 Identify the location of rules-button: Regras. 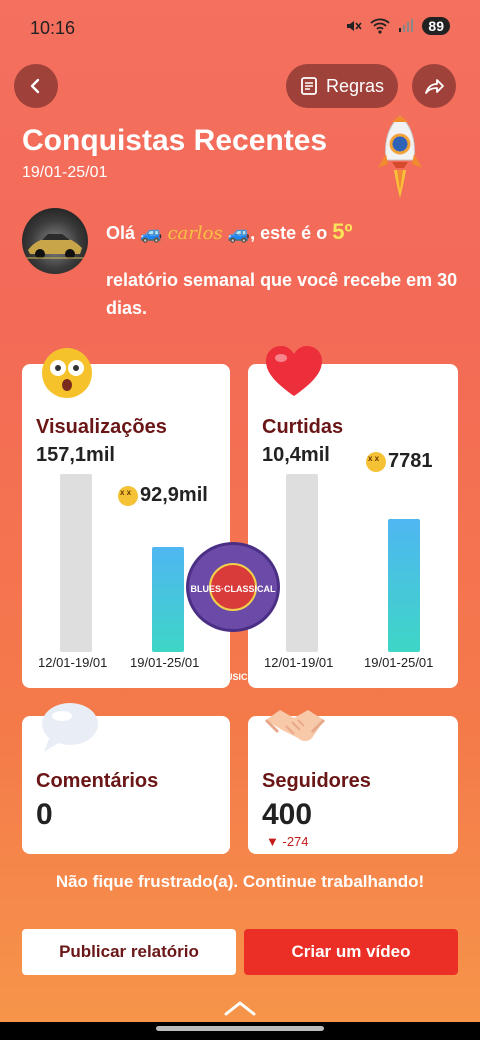
(342, 86).